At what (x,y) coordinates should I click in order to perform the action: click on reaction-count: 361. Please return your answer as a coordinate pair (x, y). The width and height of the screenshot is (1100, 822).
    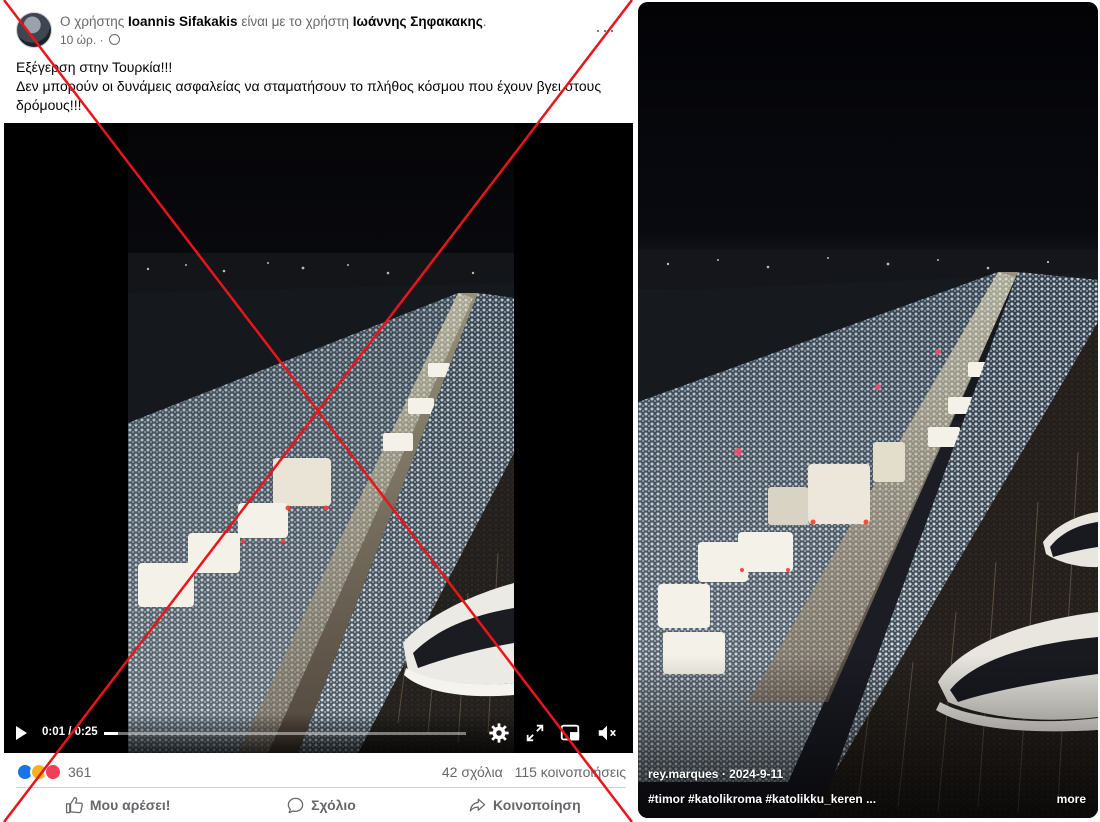
    Looking at the image, I should click on (79, 772).